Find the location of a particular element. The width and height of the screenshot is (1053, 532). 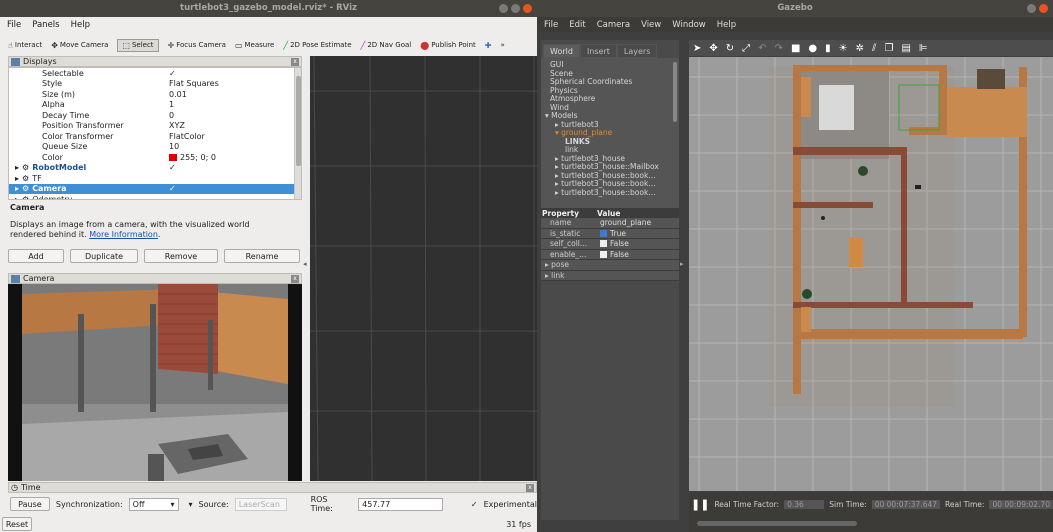

displays-buttons: Add Duplicate Remove Rename is located at coordinates (155, 256).